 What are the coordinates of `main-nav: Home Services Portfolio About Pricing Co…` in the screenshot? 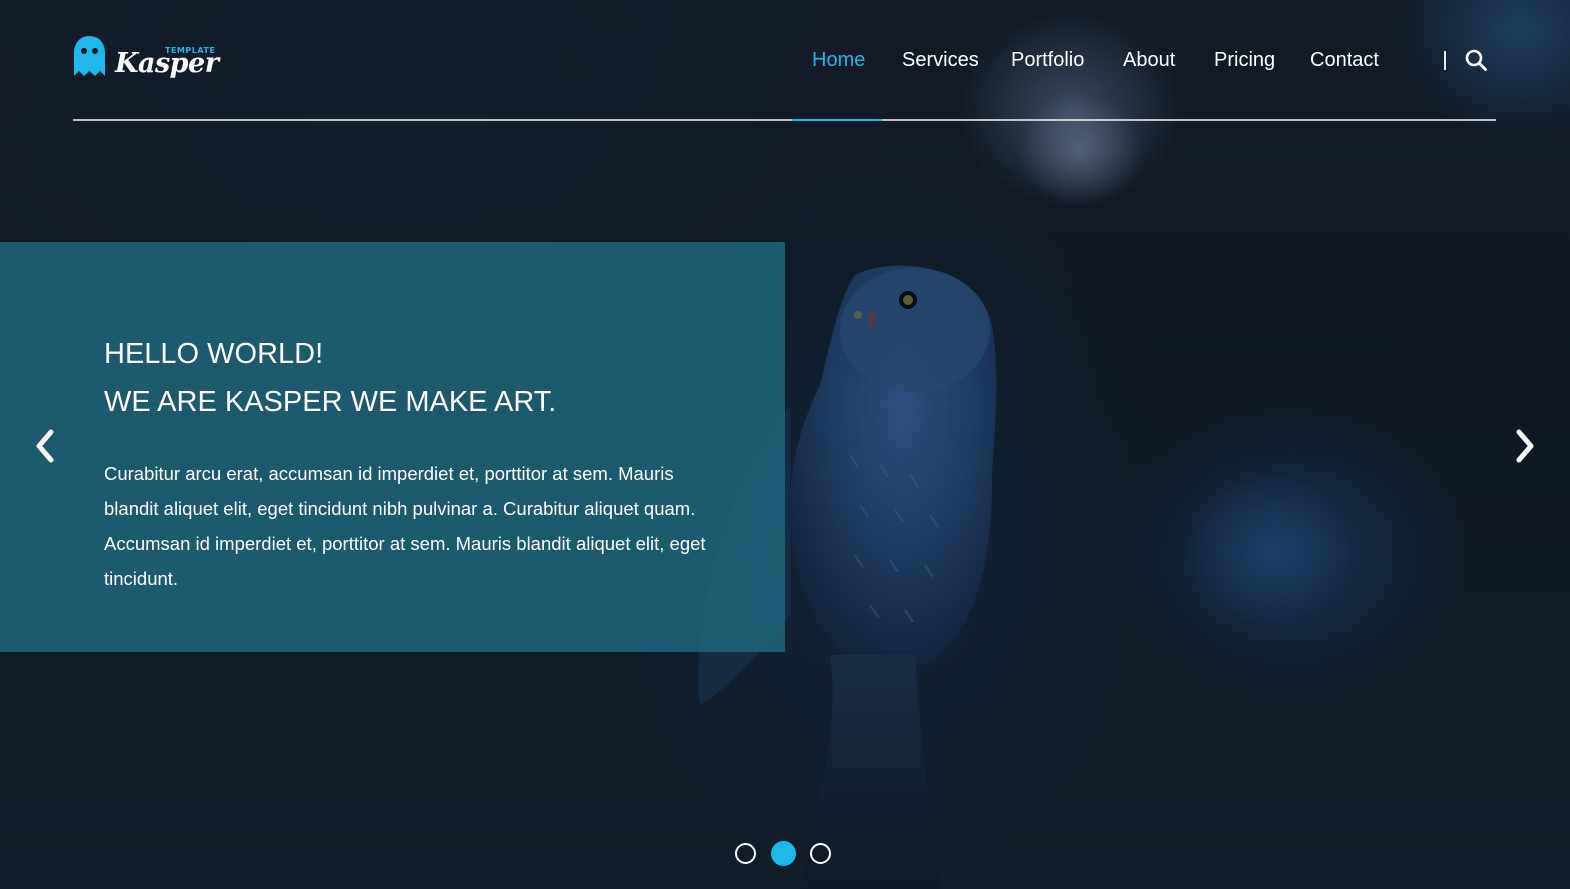 It's located at (784, 61).